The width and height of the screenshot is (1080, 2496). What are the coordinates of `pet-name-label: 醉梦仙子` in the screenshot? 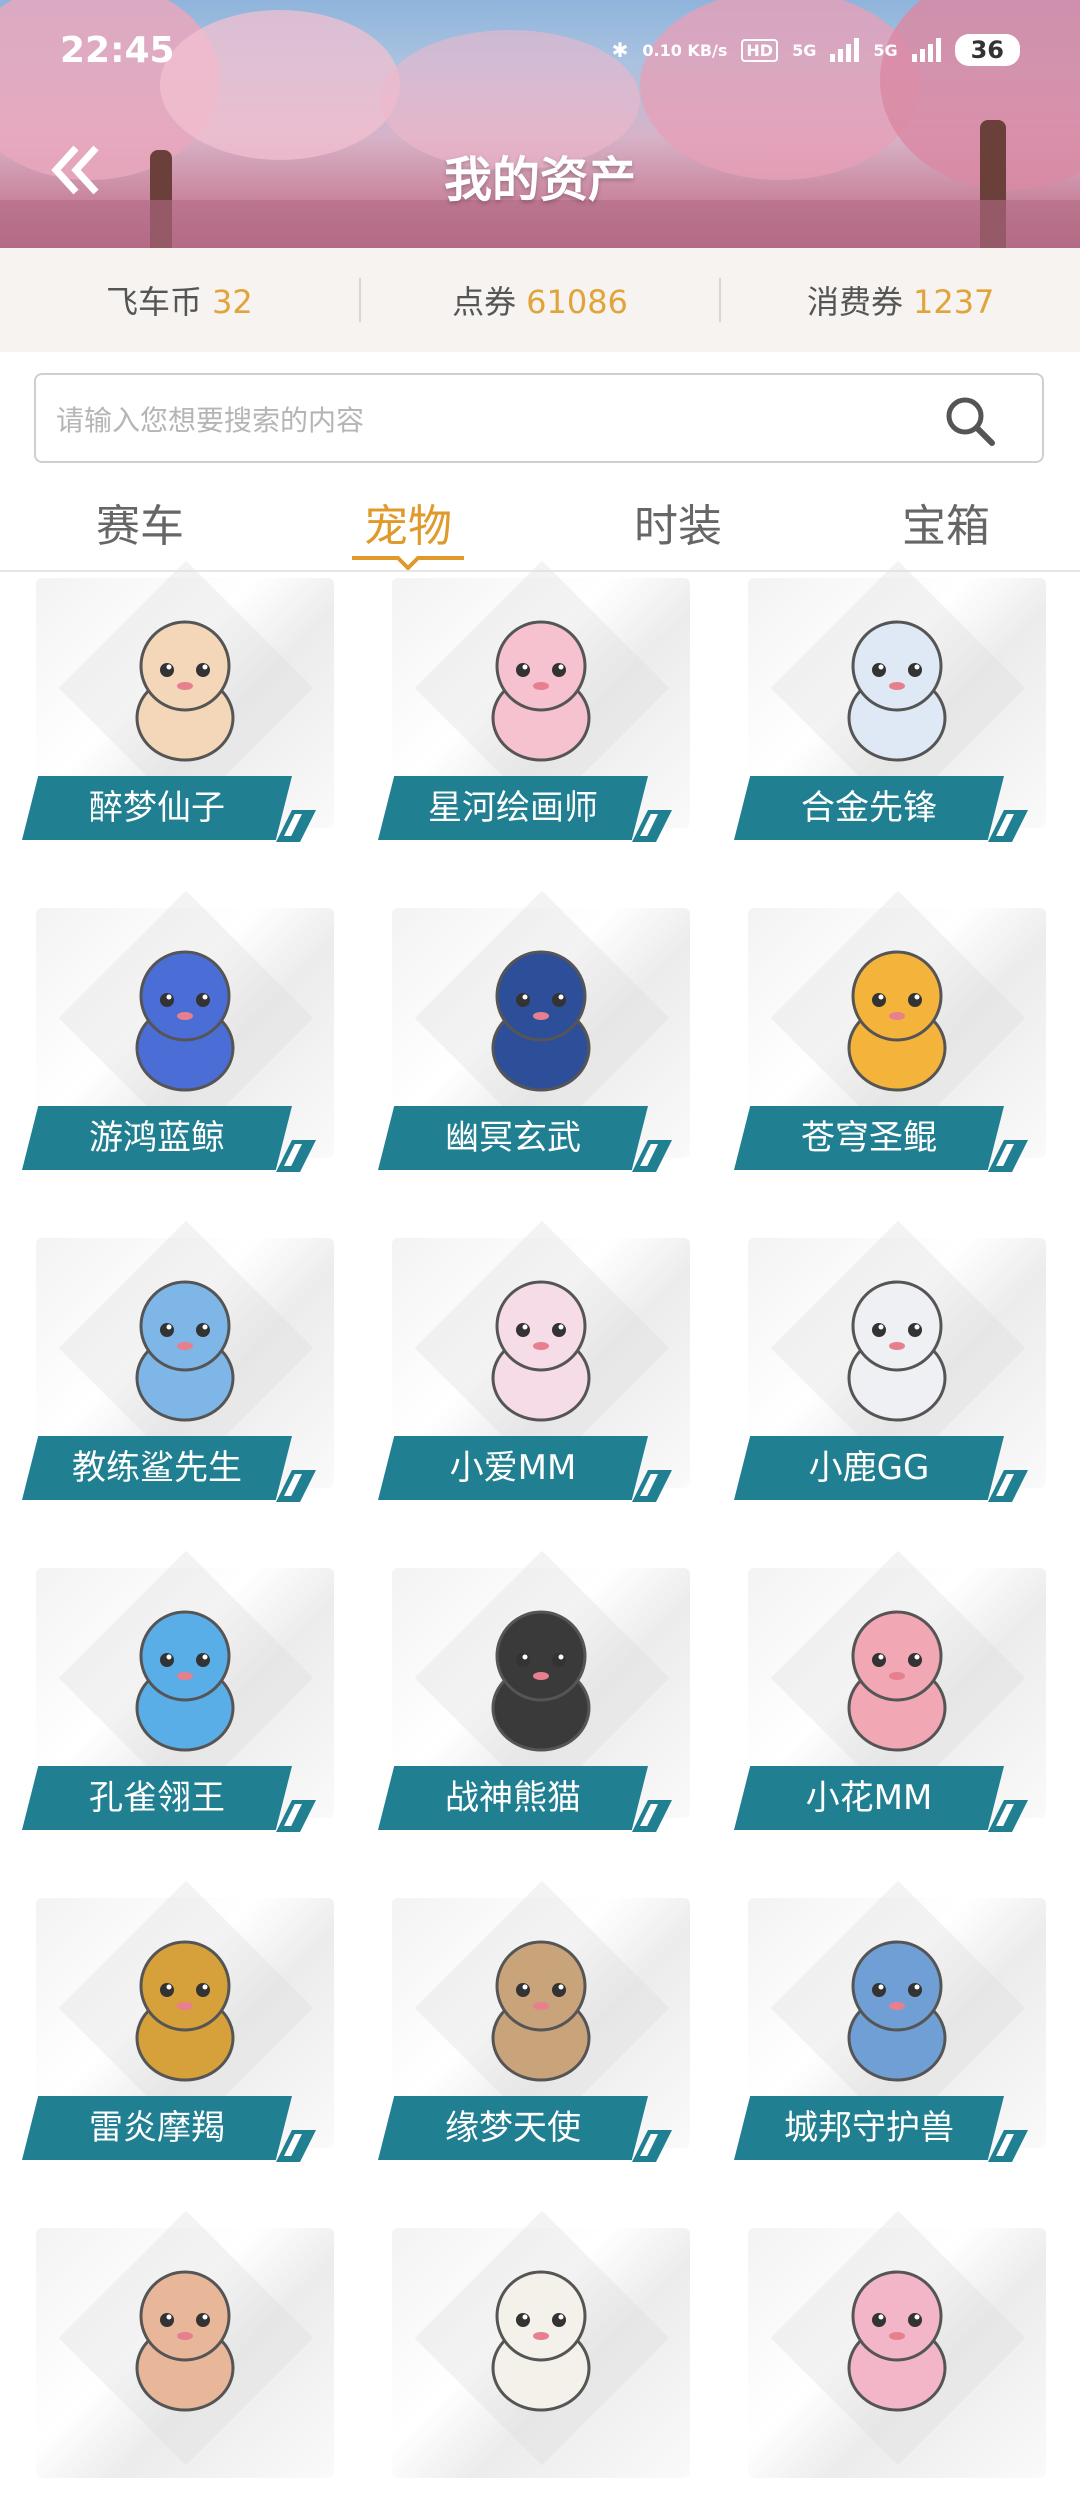 It's located at (157, 808).